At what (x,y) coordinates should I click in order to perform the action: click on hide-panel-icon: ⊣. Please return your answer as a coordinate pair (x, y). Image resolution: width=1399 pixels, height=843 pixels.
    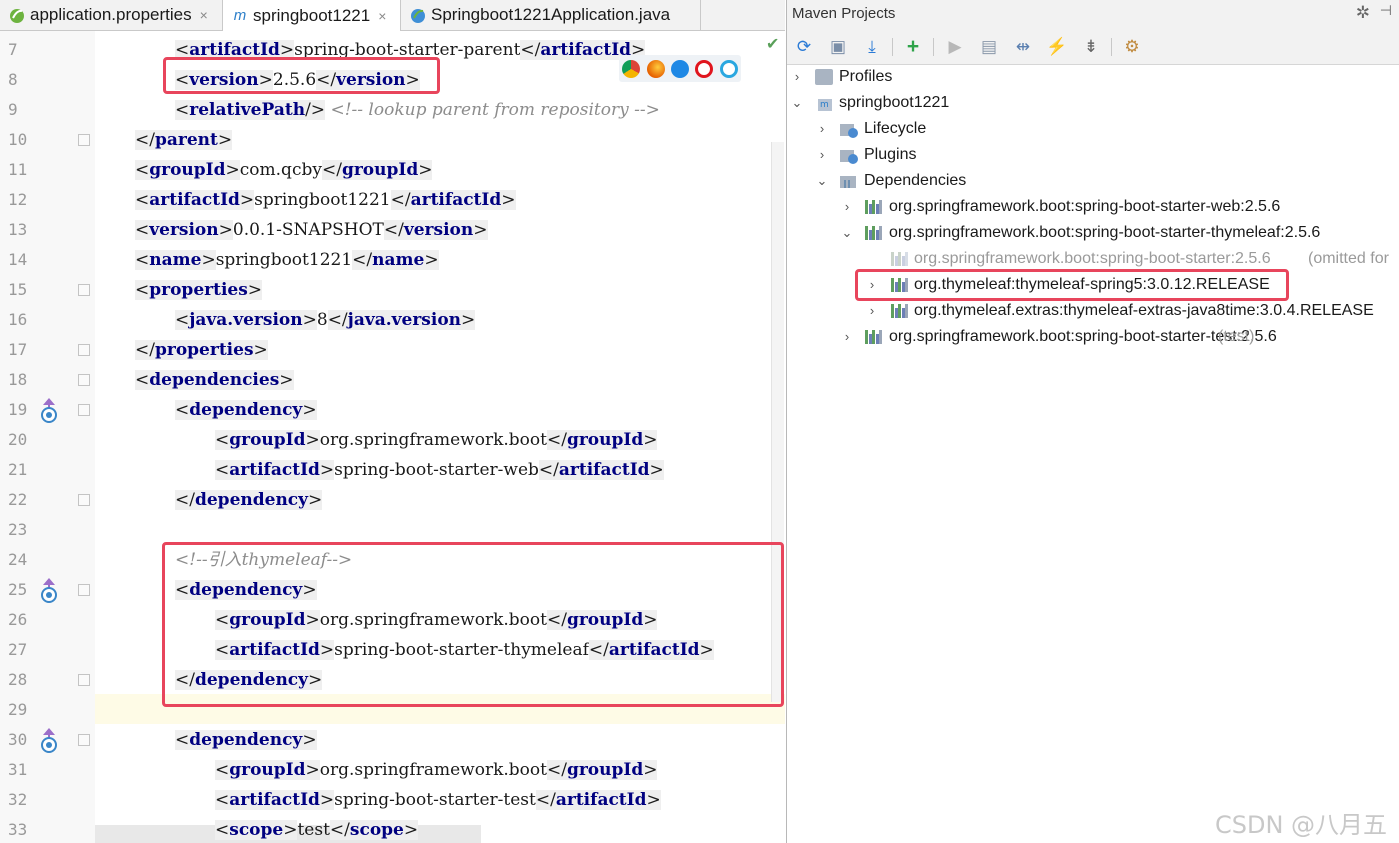
    Looking at the image, I should click on (1386, 10).